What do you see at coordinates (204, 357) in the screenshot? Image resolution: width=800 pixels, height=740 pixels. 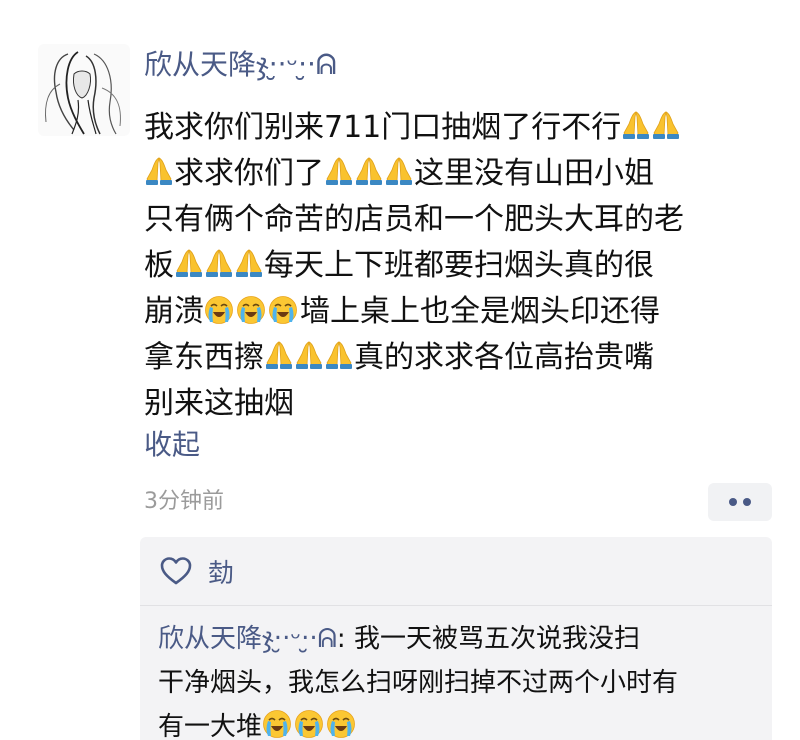 I see `post-line-6-text-a: 拿东西擦` at bounding box center [204, 357].